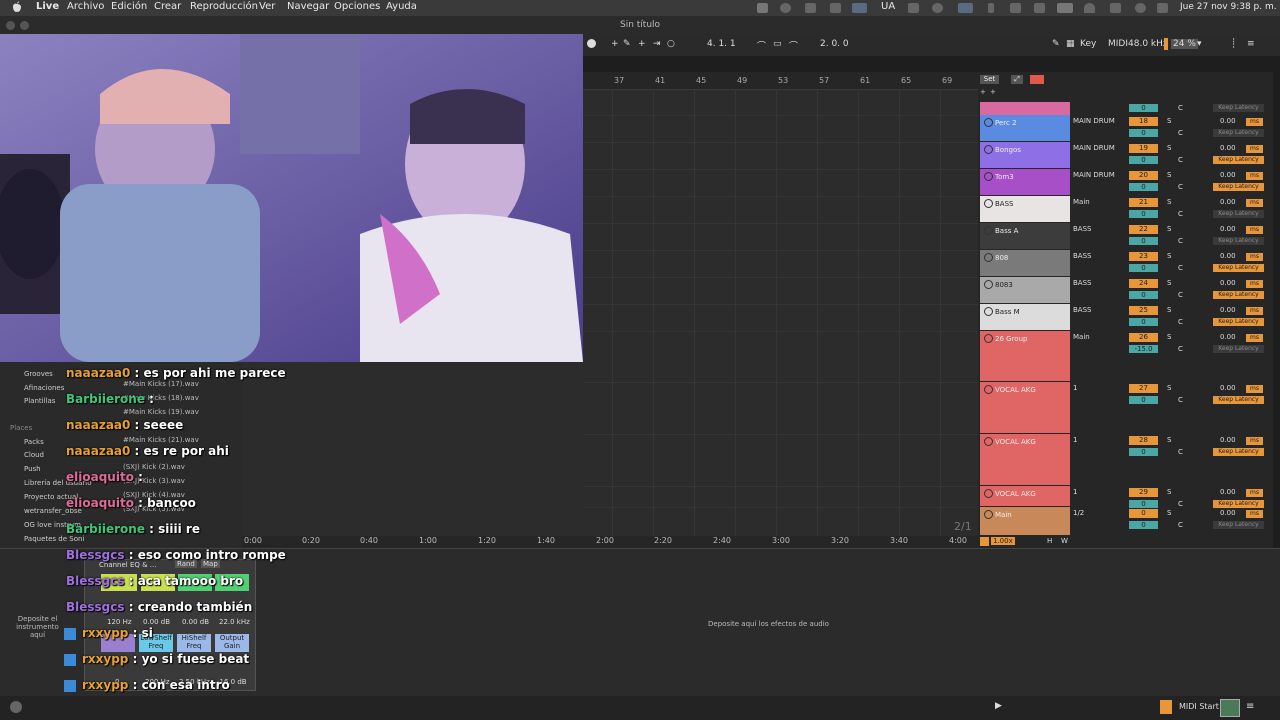  I want to click on freq-2-value: 22.0 kHz, so click(234, 622).